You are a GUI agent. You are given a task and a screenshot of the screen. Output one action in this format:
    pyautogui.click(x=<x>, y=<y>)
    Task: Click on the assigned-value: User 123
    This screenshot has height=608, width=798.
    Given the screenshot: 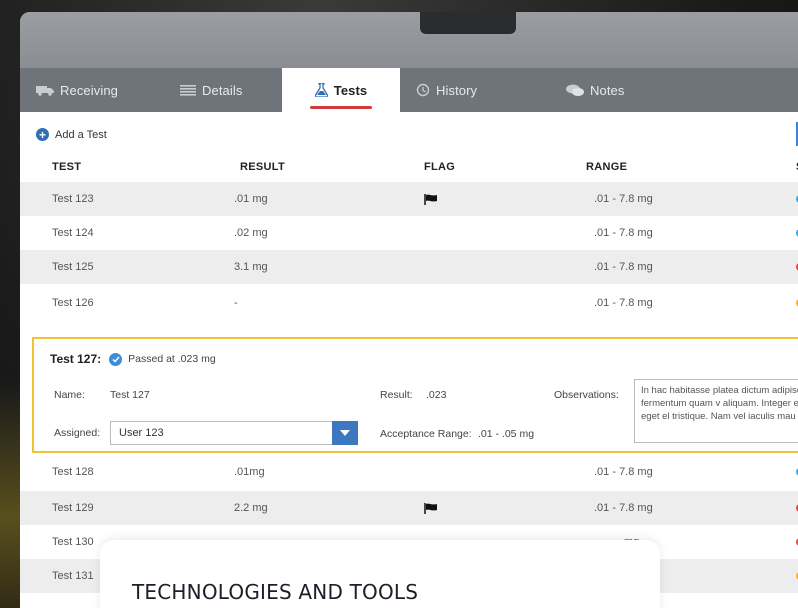 What is the action you would take?
    pyautogui.click(x=141, y=433)
    